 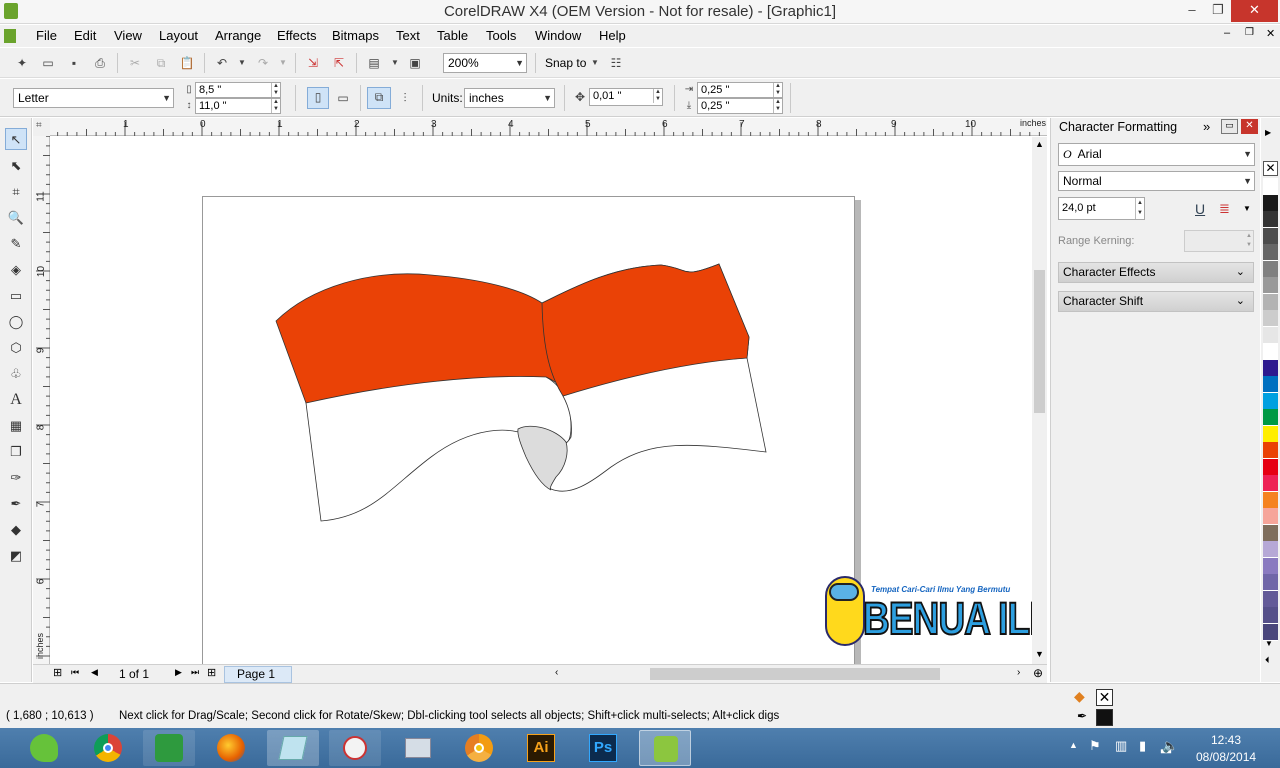 What do you see at coordinates (195, 672) in the screenshot?
I see `last-page-icon: ⏭` at bounding box center [195, 672].